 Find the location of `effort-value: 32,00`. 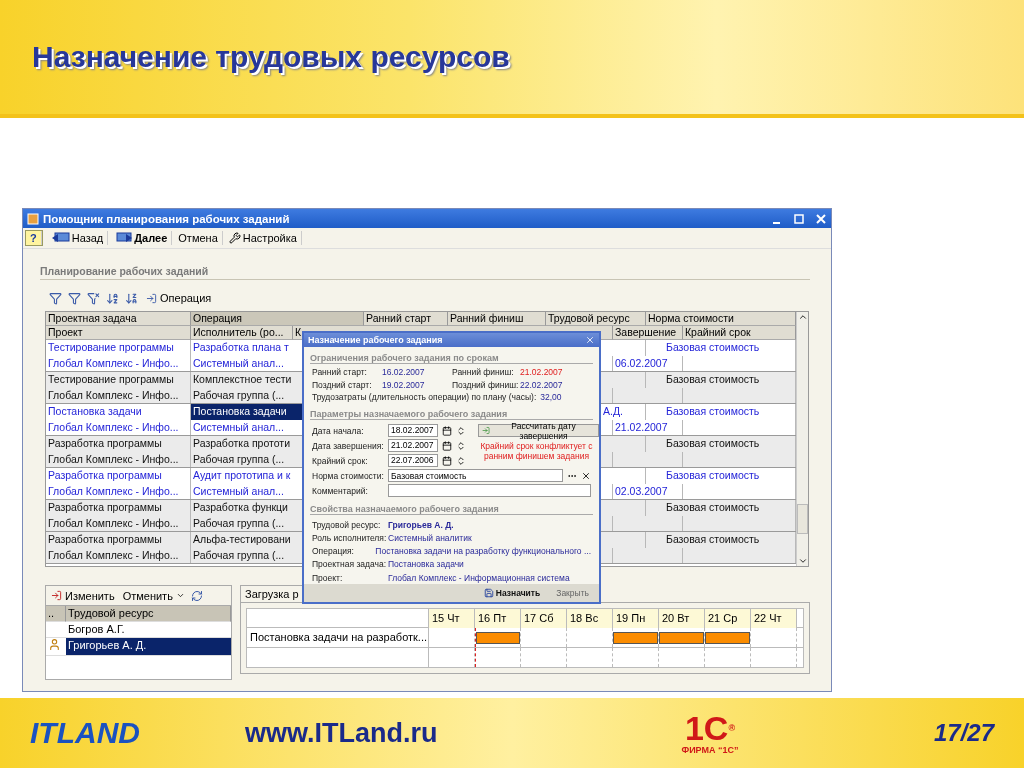

effort-value: 32,00 is located at coordinates (551, 396).